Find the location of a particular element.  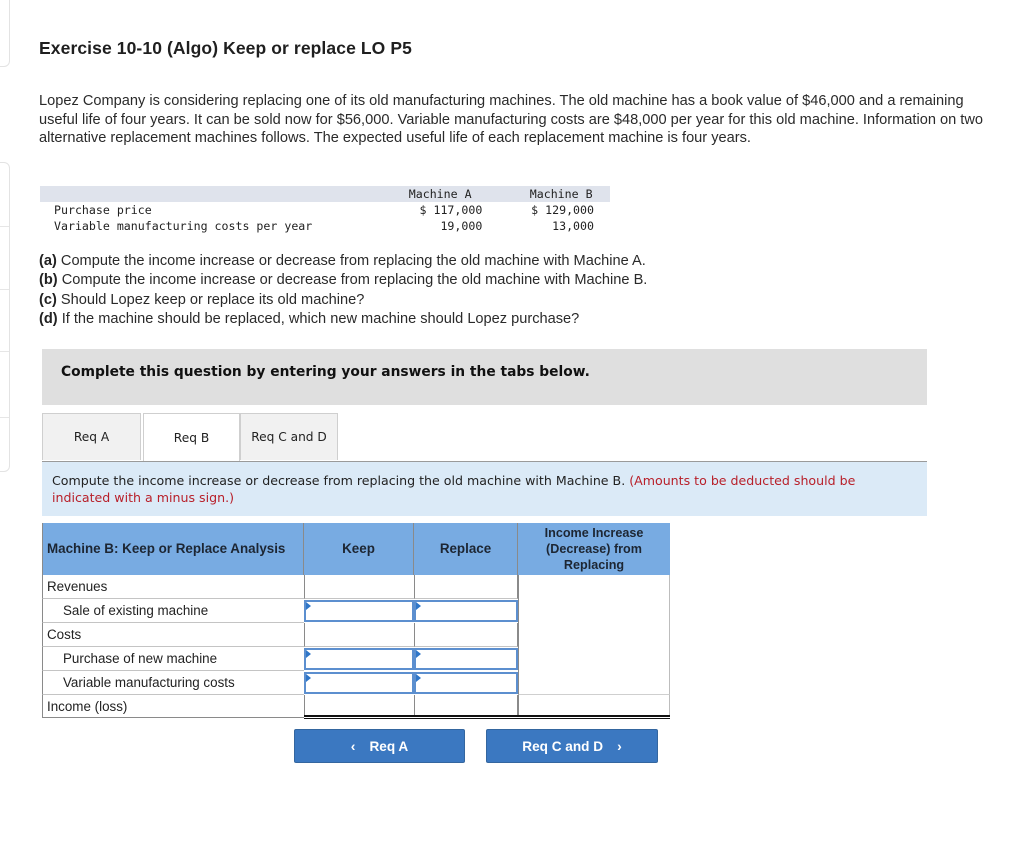

keep-purchase-input is located at coordinates (359, 659).